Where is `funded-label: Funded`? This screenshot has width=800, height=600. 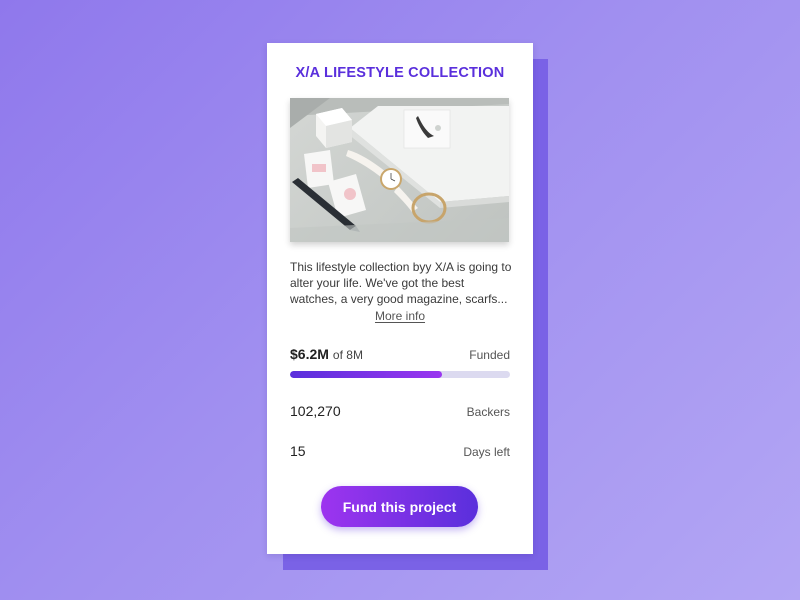 funded-label: Funded is located at coordinates (489, 355).